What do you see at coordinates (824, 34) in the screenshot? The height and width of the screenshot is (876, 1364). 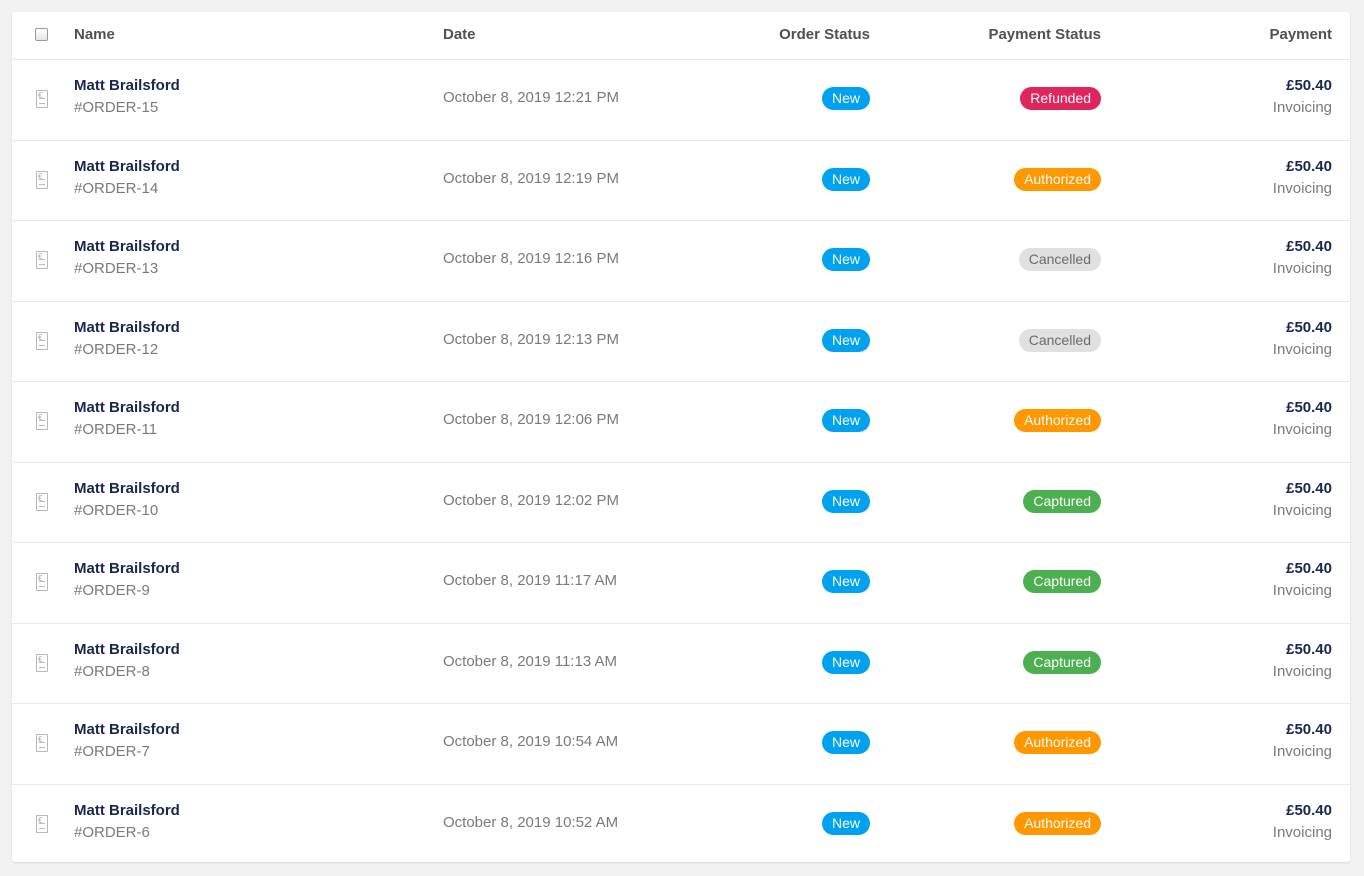 I see `header-order-status: Order Status` at bounding box center [824, 34].